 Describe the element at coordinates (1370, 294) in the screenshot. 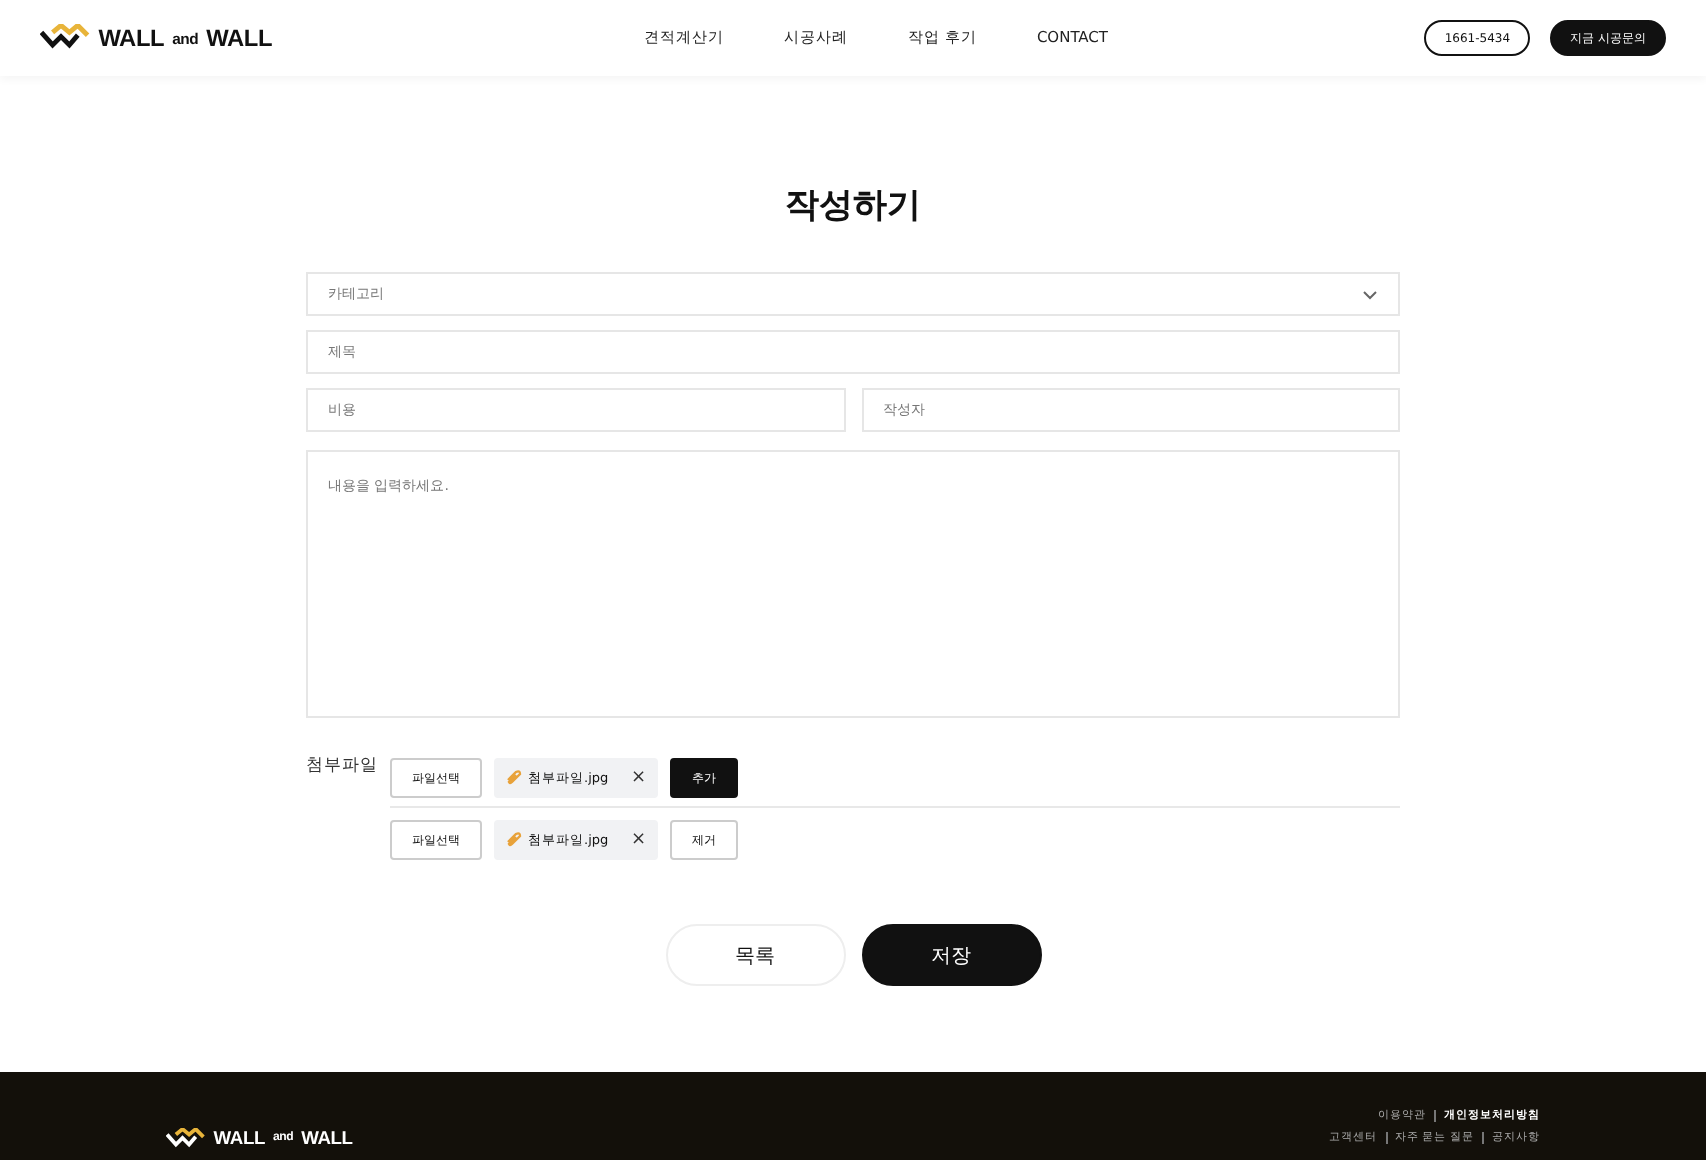

I see `chevron-down-icon` at that location.